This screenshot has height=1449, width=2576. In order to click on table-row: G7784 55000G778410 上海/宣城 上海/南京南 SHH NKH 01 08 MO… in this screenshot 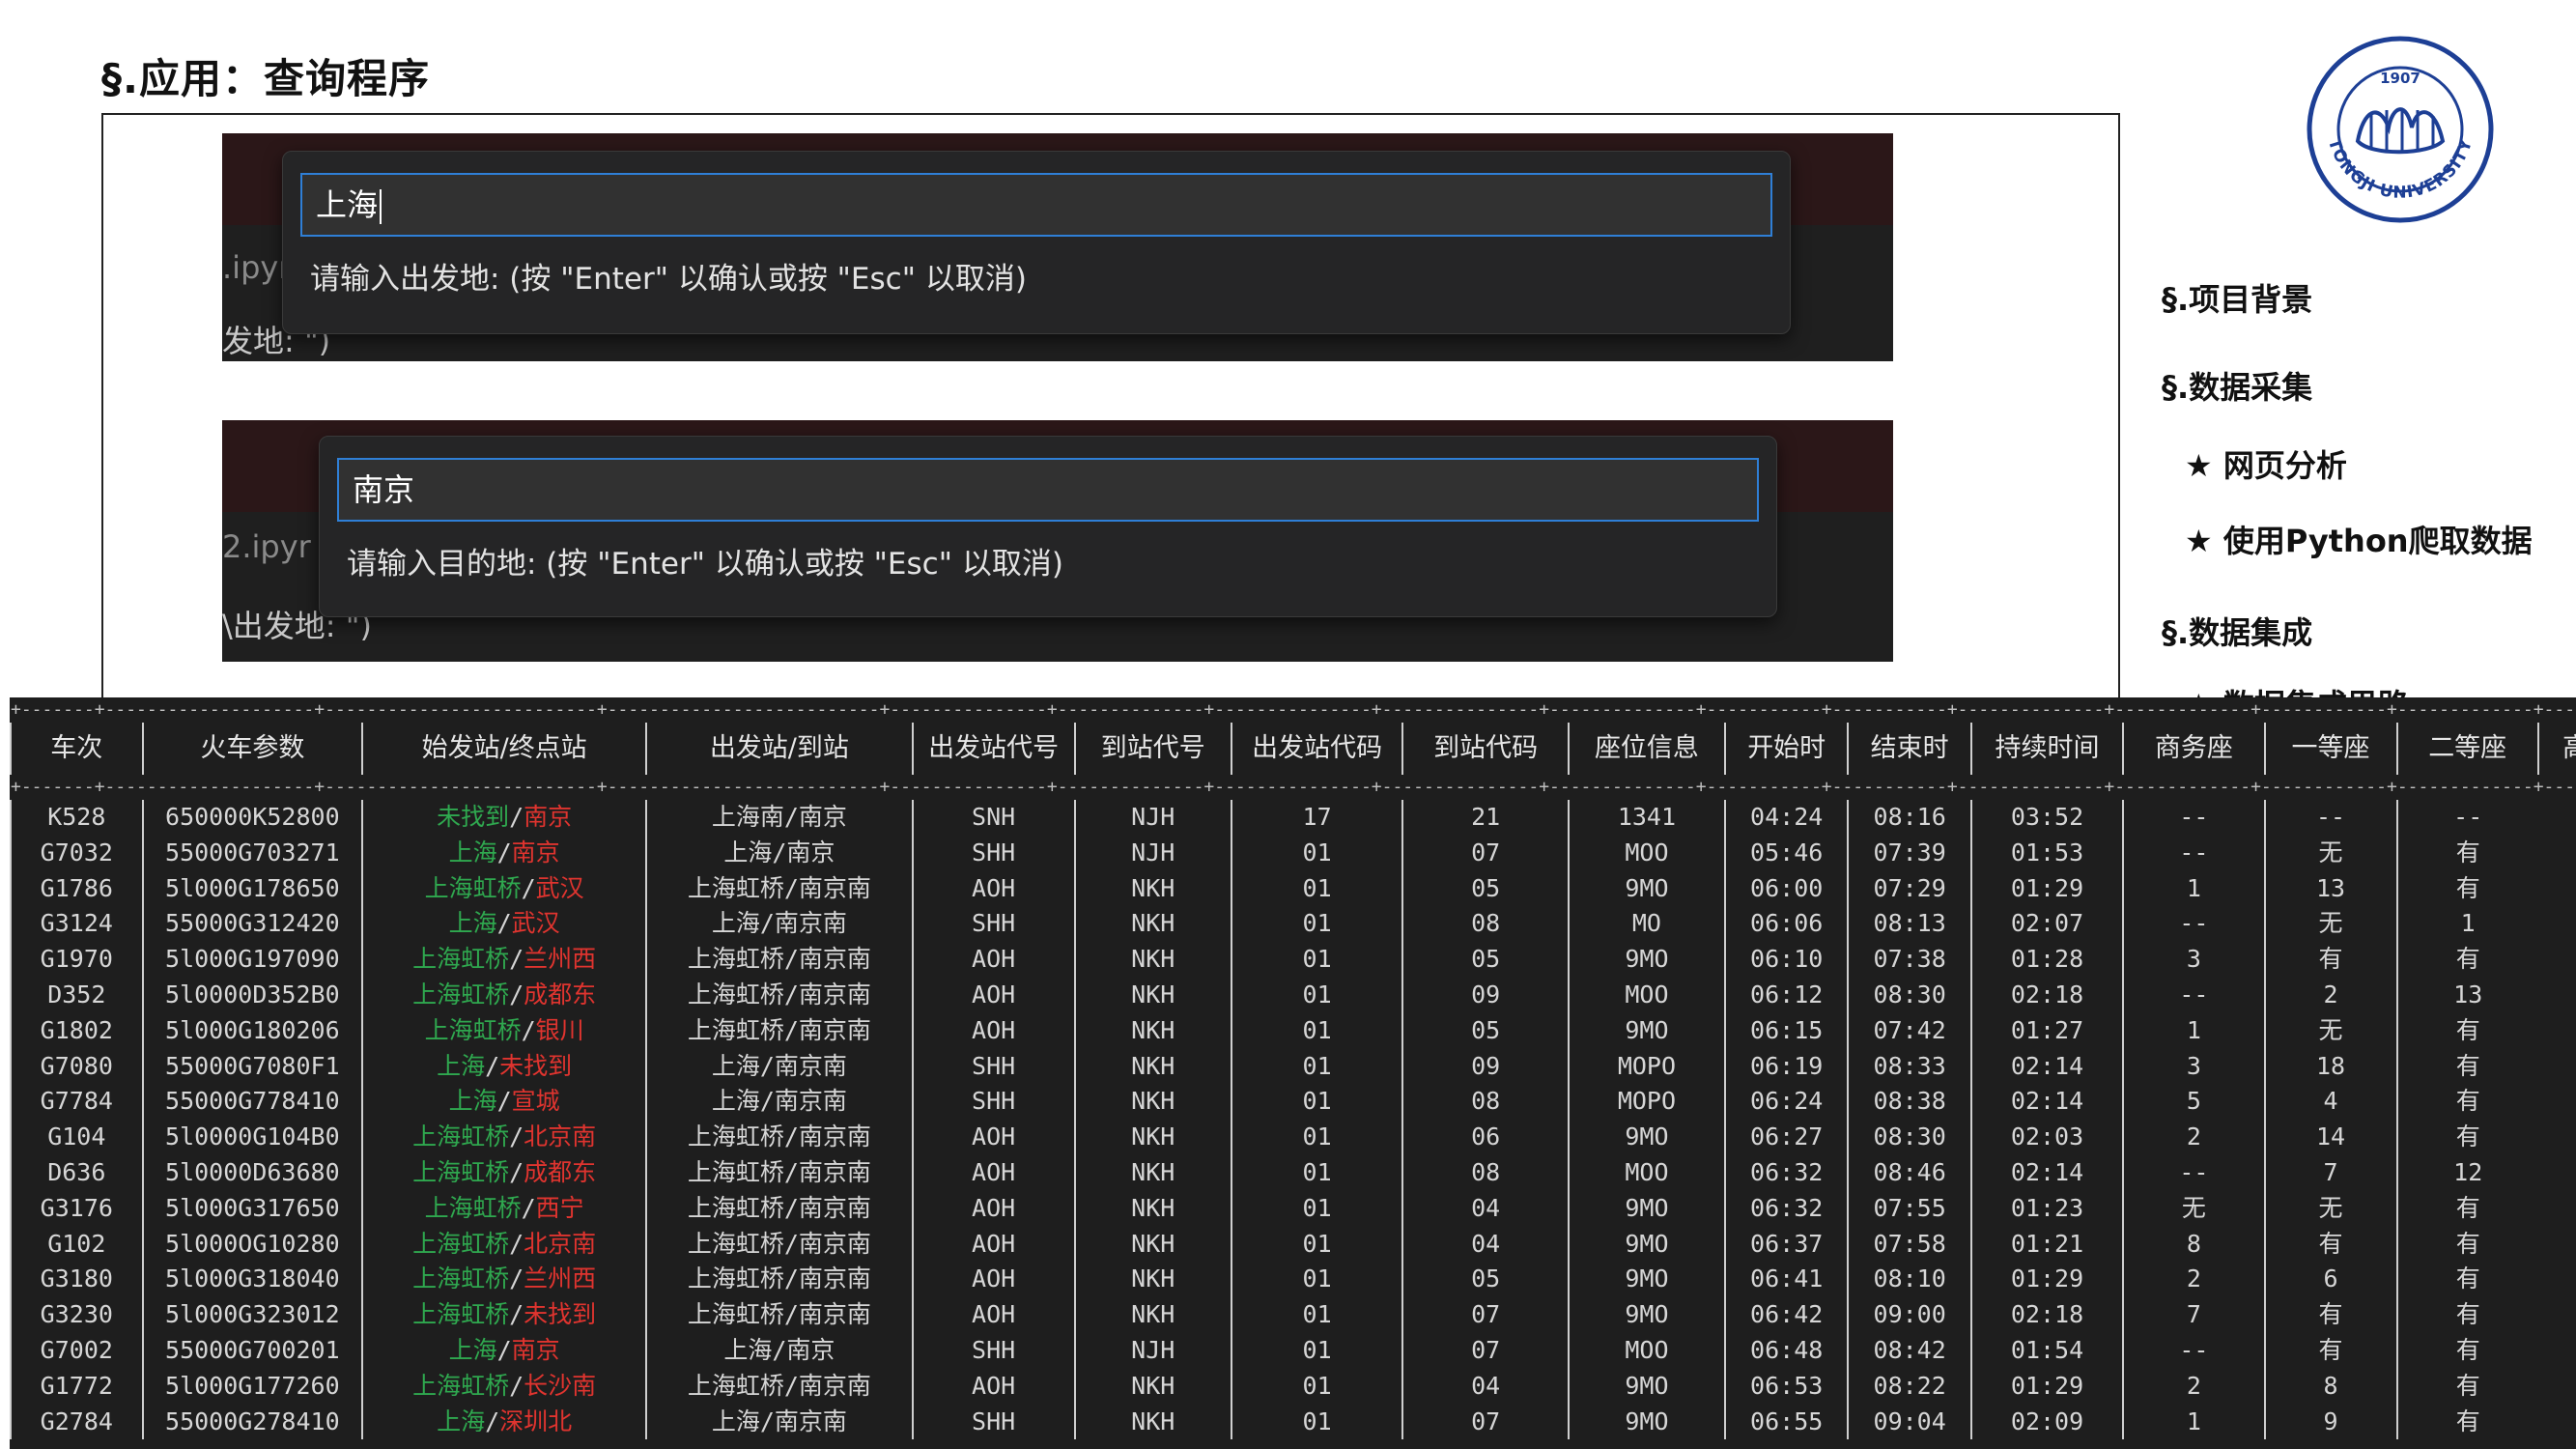, I will do `click(1293, 1102)`.